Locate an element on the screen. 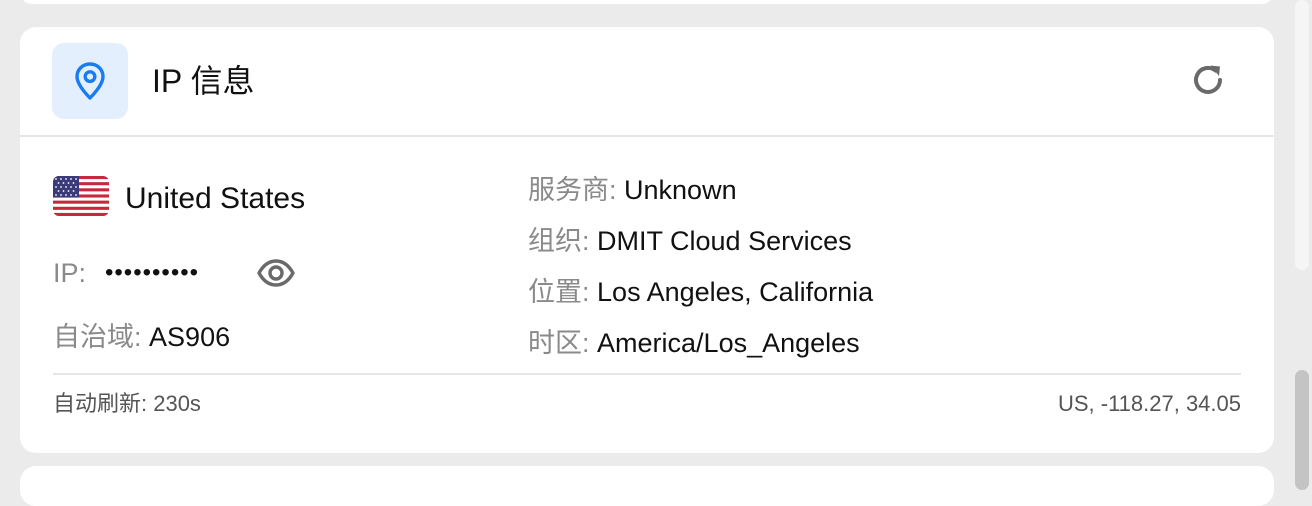 The height and width of the screenshot is (506, 1312). asn-row: 自治域: AS906 is located at coordinates (141, 337).